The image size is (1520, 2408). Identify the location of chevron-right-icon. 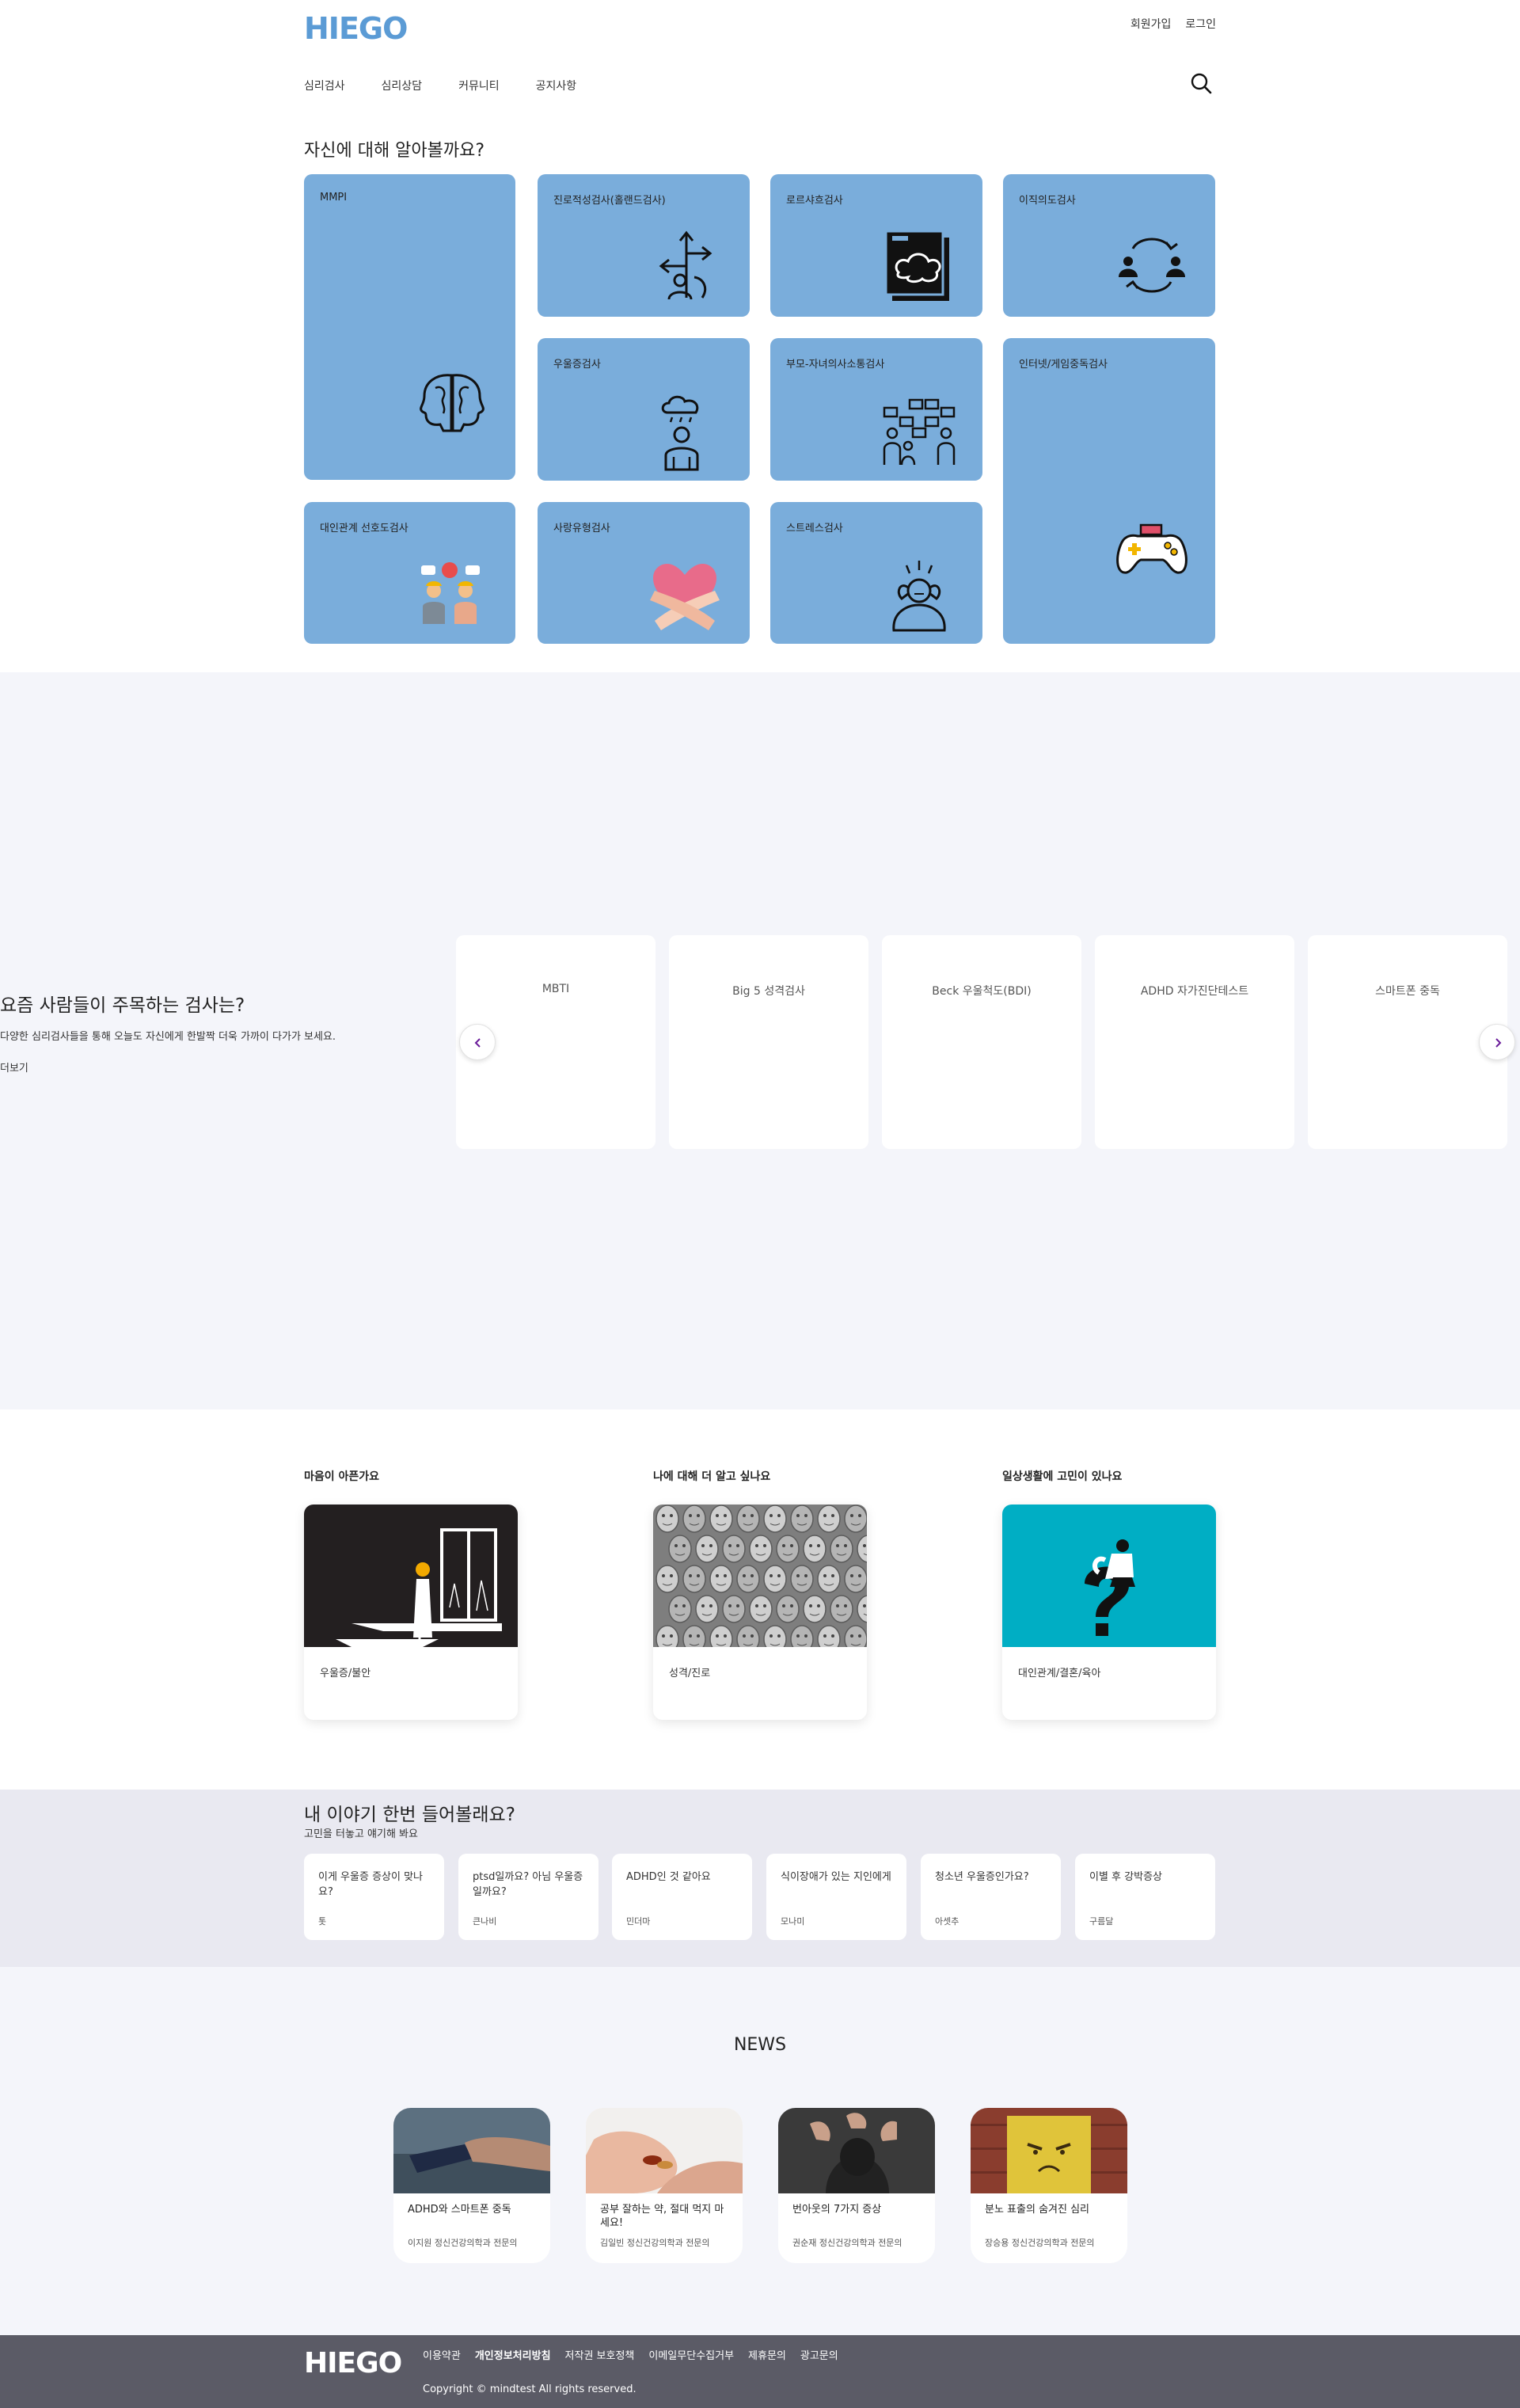
(1498, 1043).